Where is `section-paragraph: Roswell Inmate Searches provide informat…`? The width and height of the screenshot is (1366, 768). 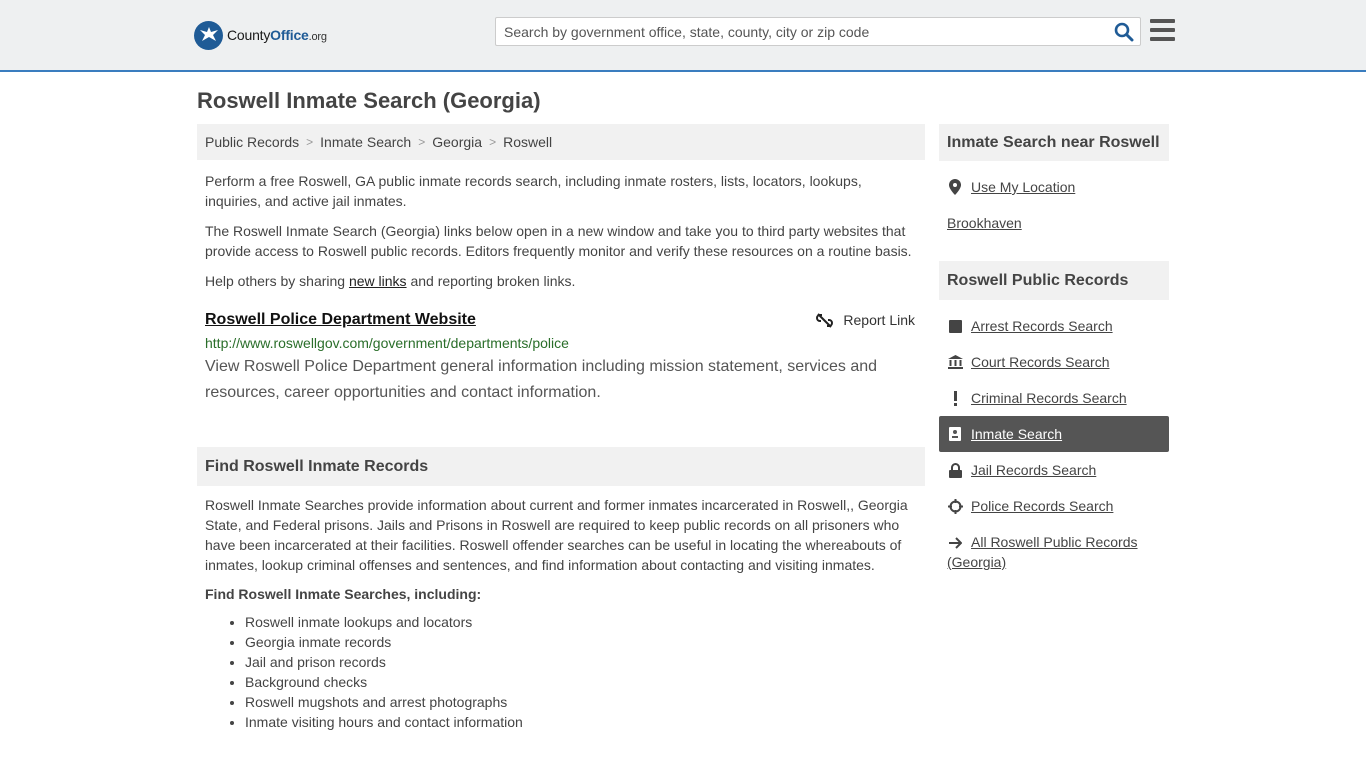 section-paragraph: Roswell Inmate Searches provide informat… is located at coordinates (556, 535).